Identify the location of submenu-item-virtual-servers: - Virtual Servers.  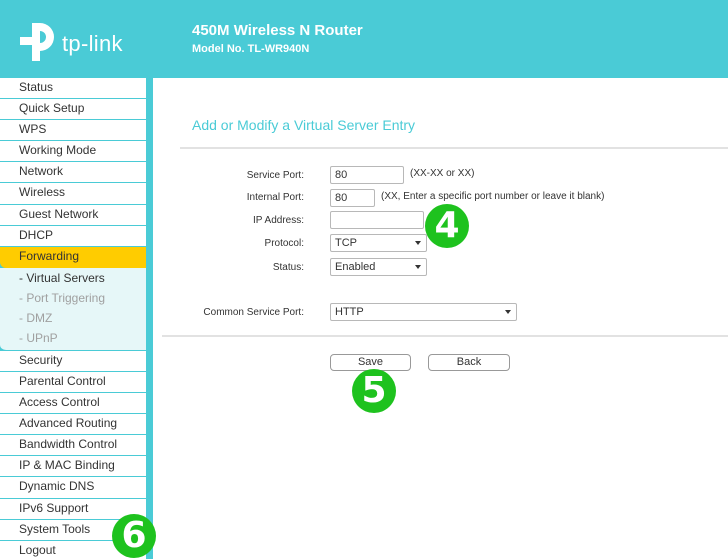
(73, 278).